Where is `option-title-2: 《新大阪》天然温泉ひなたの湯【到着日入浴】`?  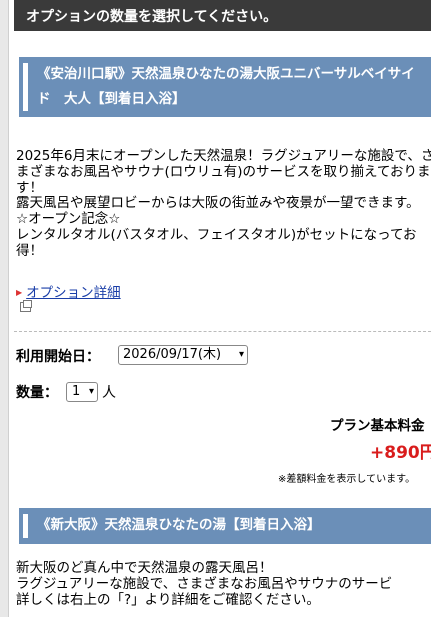 option-title-2: 《新大阪》天然温泉ひなたの湯【到着日入浴】 is located at coordinates (179, 525).